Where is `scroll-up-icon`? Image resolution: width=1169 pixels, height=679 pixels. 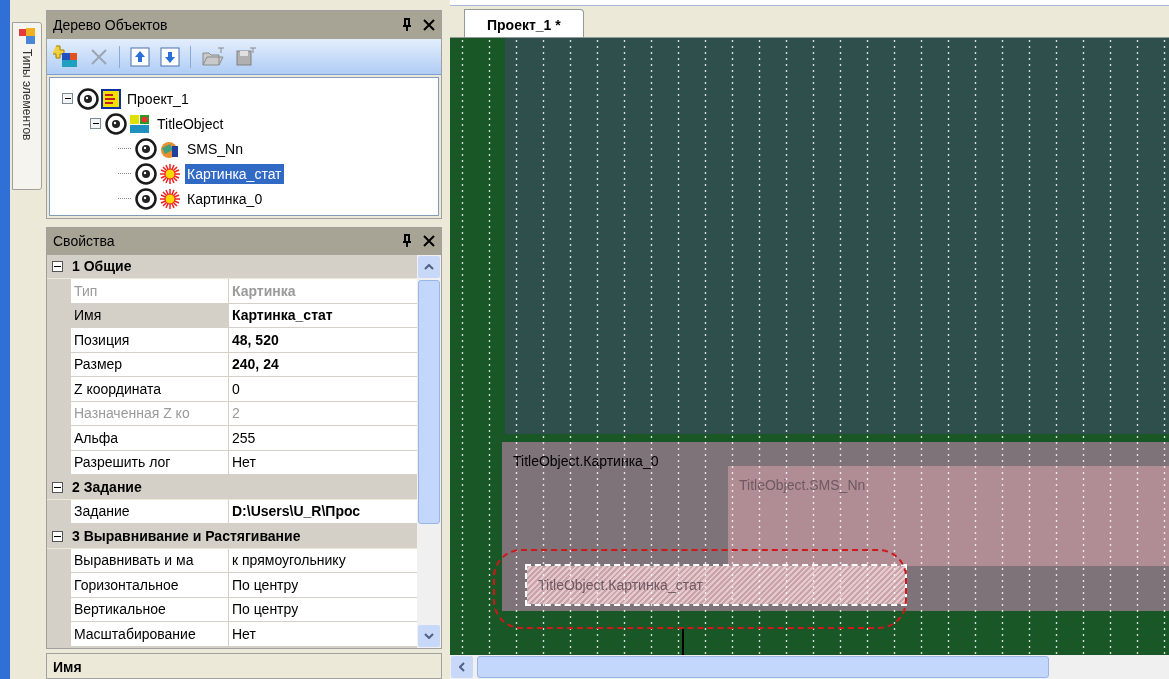 scroll-up-icon is located at coordinates (429, 267).